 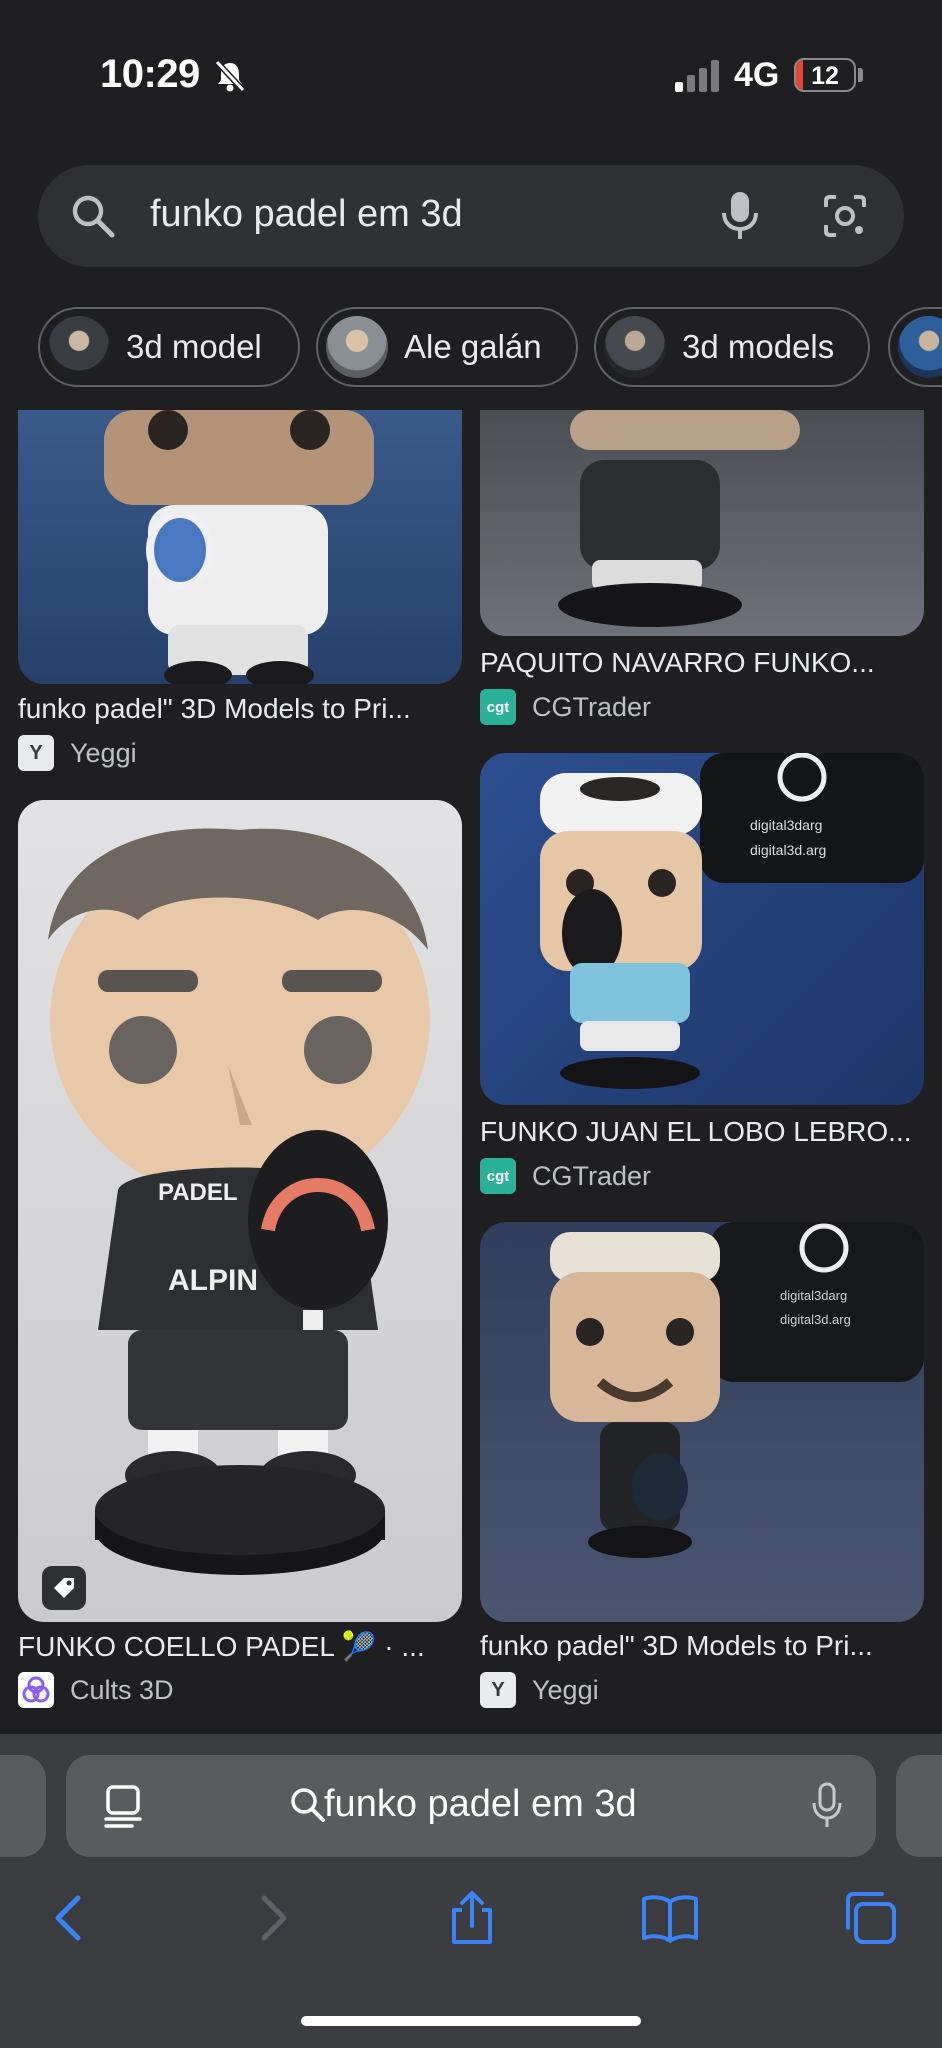 I want to click on chip-label: 3d models, so click(x=758, y=346).